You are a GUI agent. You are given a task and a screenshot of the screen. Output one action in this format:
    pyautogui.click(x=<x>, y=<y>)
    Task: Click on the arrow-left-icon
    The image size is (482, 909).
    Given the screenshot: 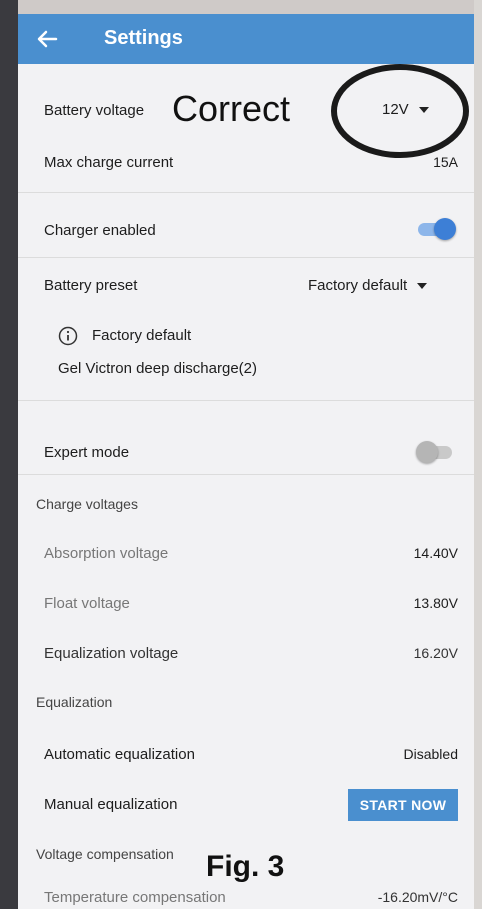 What is the action you would take?
    pyautogui.click(x=47, y=39)
    